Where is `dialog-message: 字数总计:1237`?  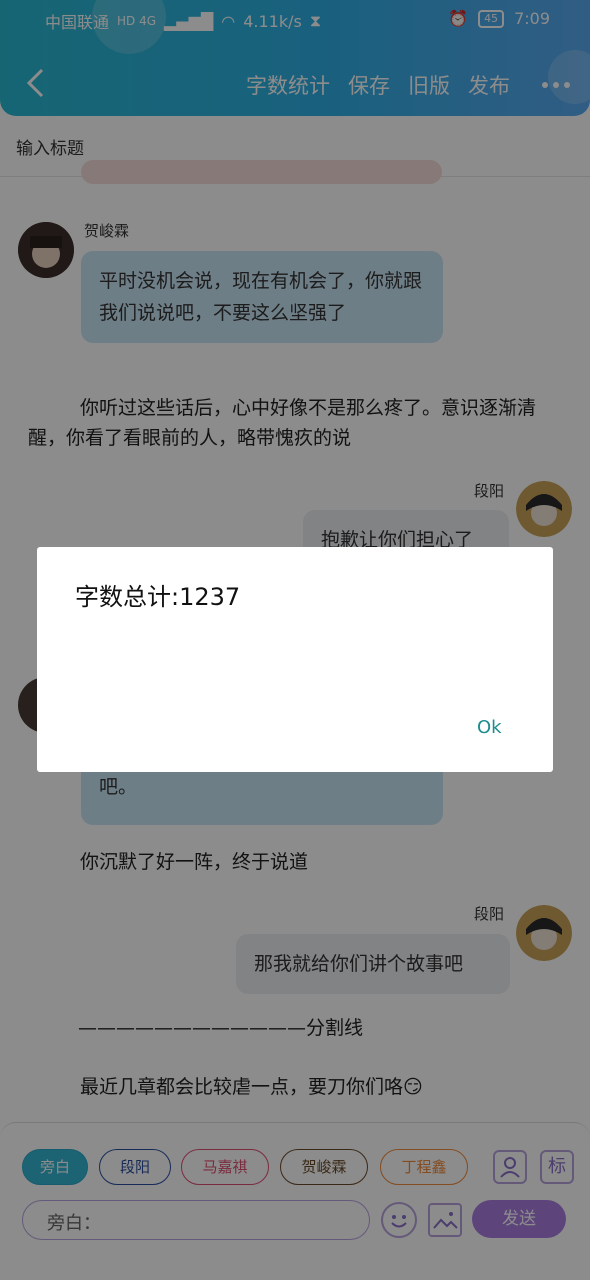 dialog-message: 字数总计:1237 is located at coordinates (158, 597).